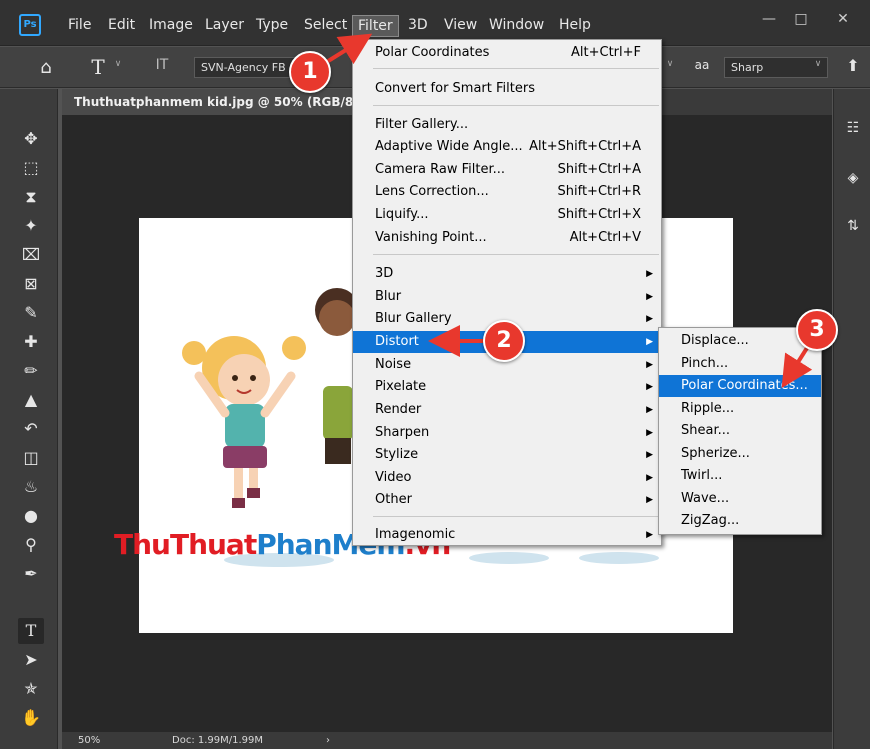 This screenshot has width=870, height=749. I want to click on step-badge-3: 3, so click(817, 330).